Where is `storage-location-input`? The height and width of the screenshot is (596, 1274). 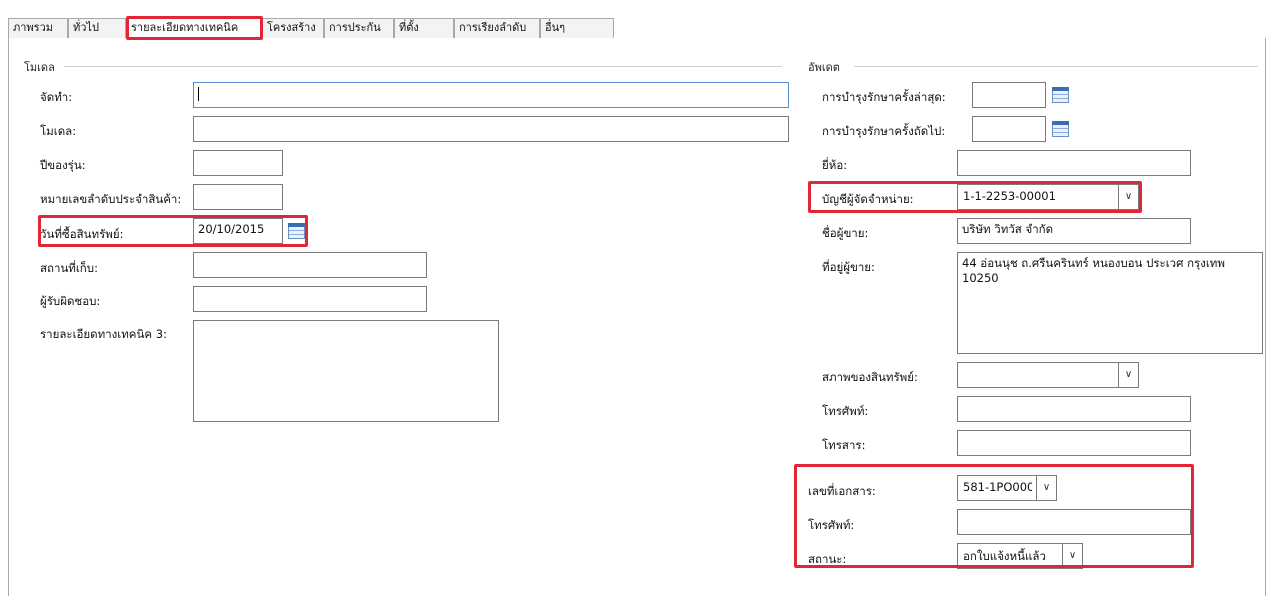
storage-location-input is located at coordinates (310, 265).